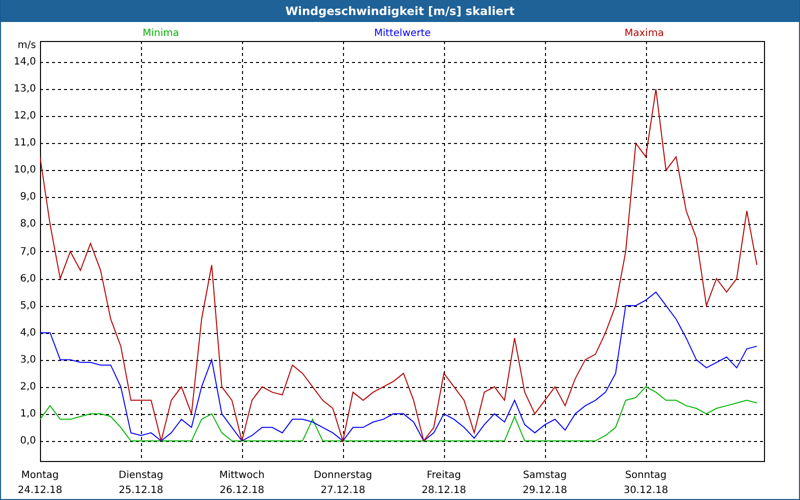  What do you see at coordinates (28, 197) in the screenshot?
I see `y-tick-label: 9,0` at bounding box center [28, 197].